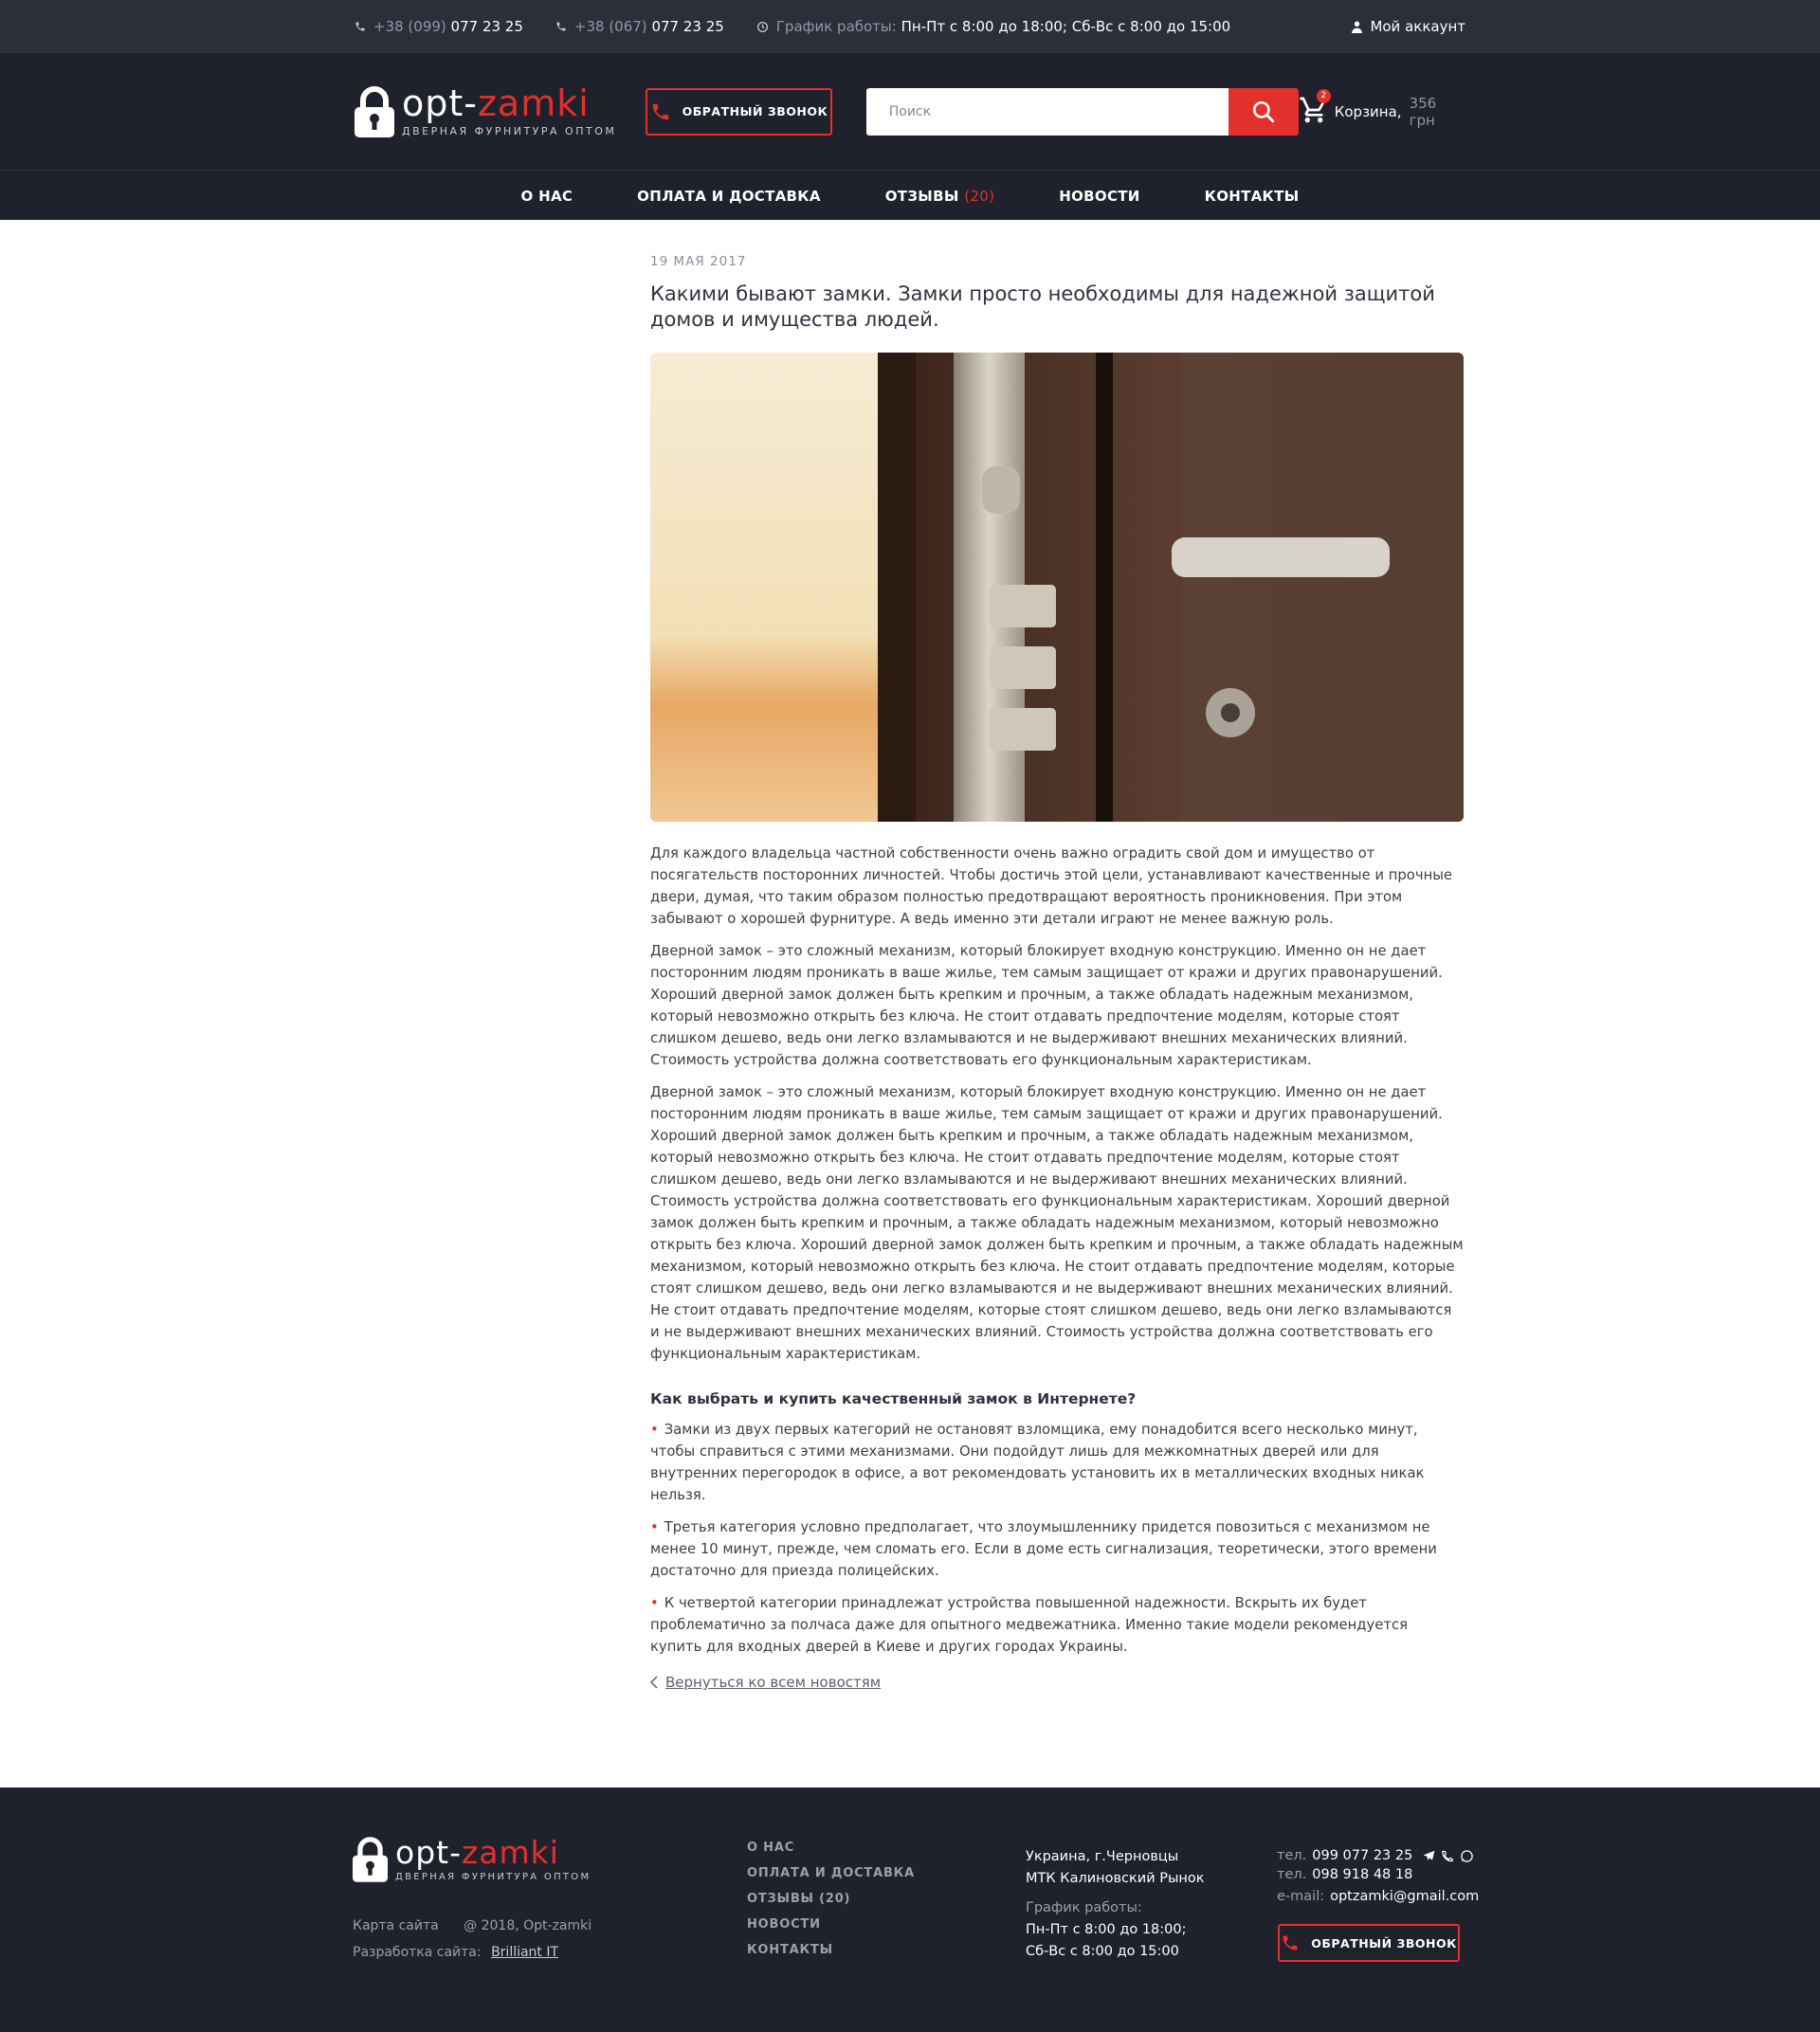  I want to click on logo-name: opt-zamki, so click(496, 103).